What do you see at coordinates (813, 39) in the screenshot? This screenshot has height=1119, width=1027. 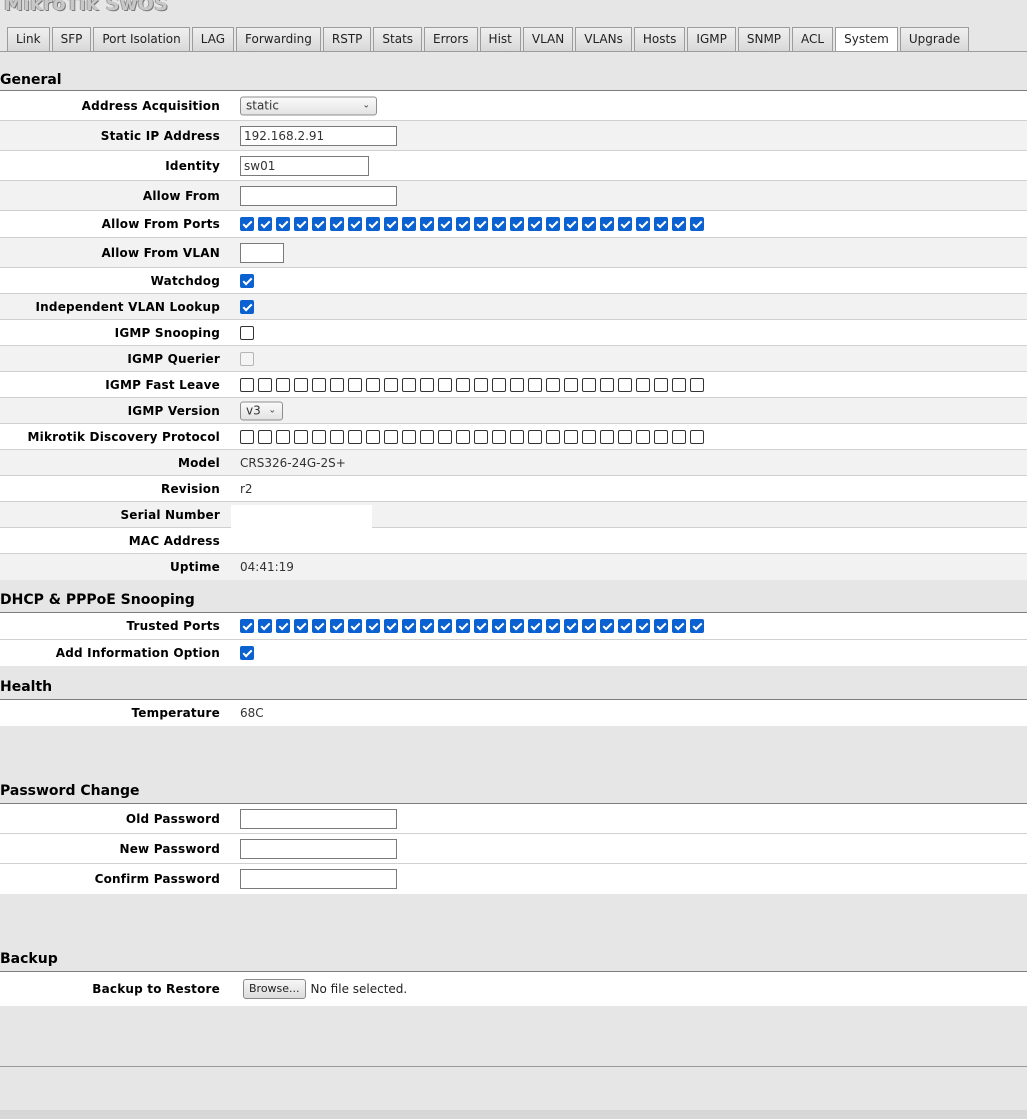 I see `tab-acl: ACL` at bounding box center [813, 39].